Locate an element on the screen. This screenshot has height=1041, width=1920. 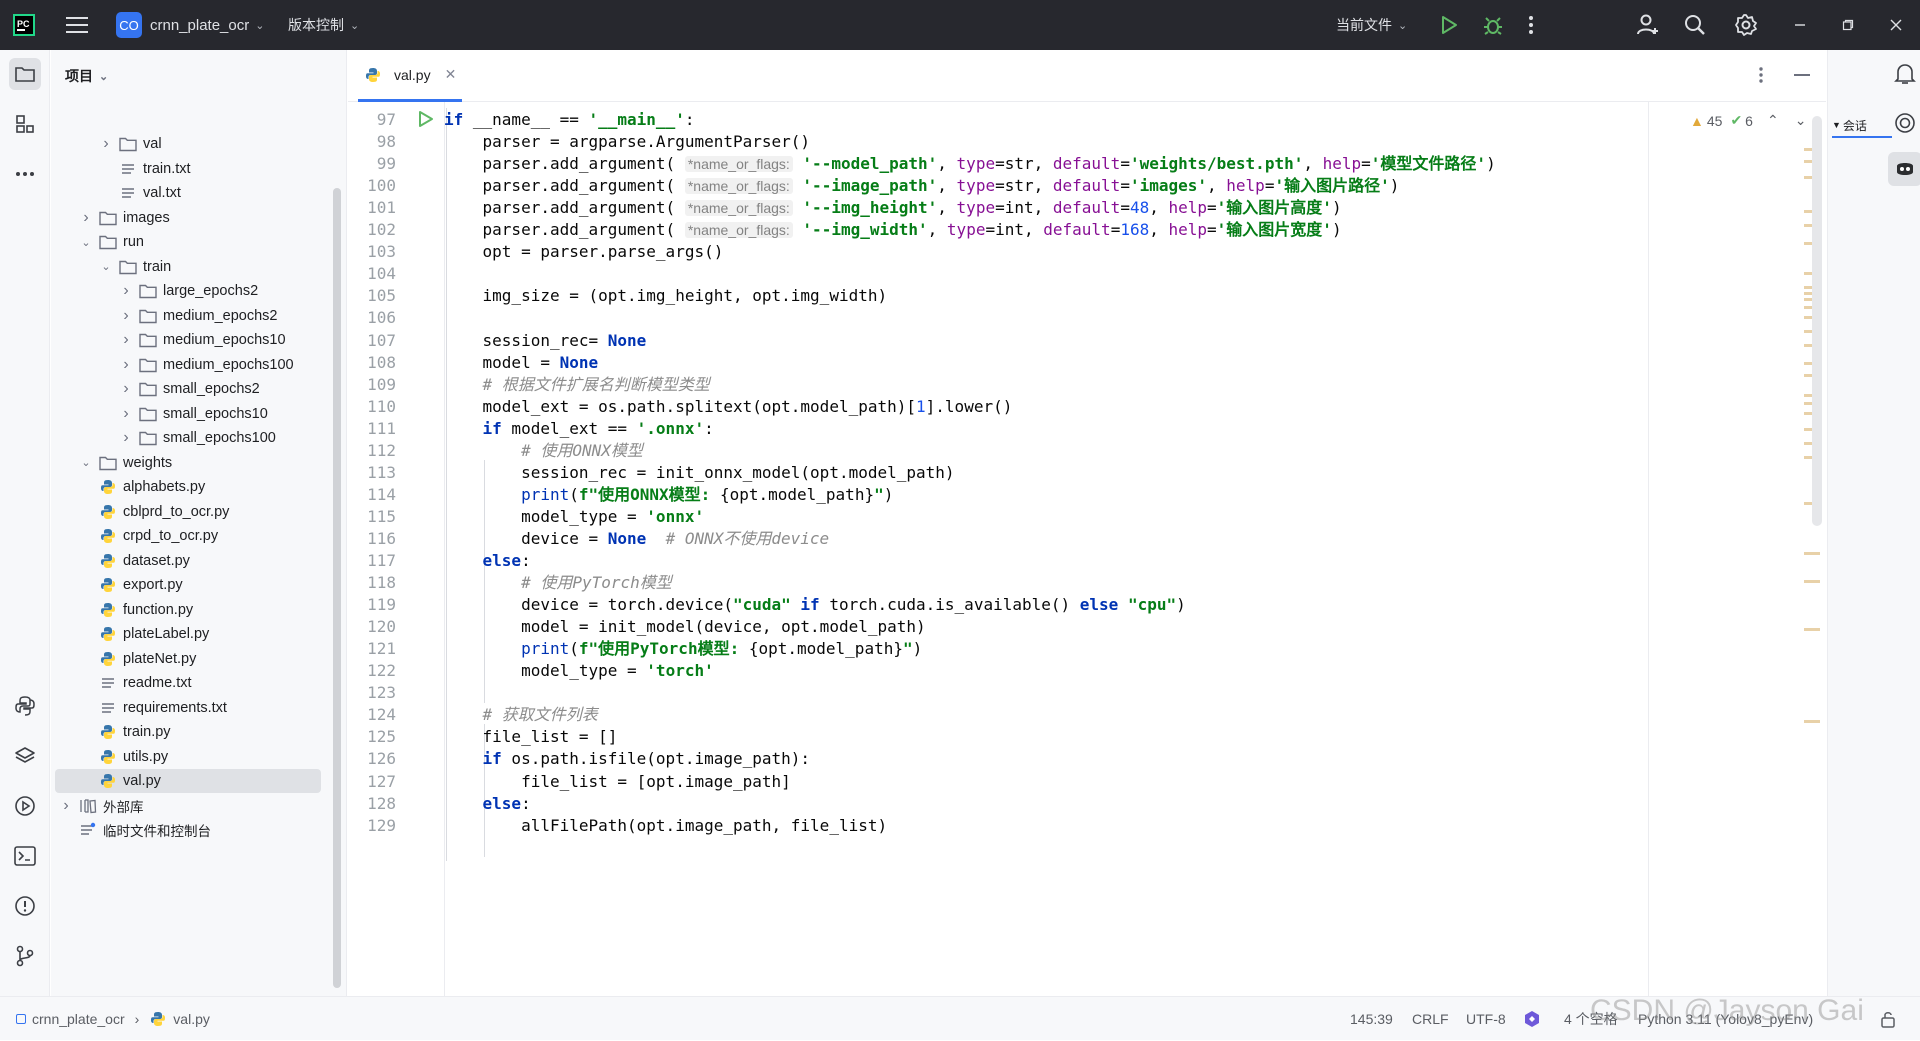
terminal-icon is located at coordinates (25, 856).